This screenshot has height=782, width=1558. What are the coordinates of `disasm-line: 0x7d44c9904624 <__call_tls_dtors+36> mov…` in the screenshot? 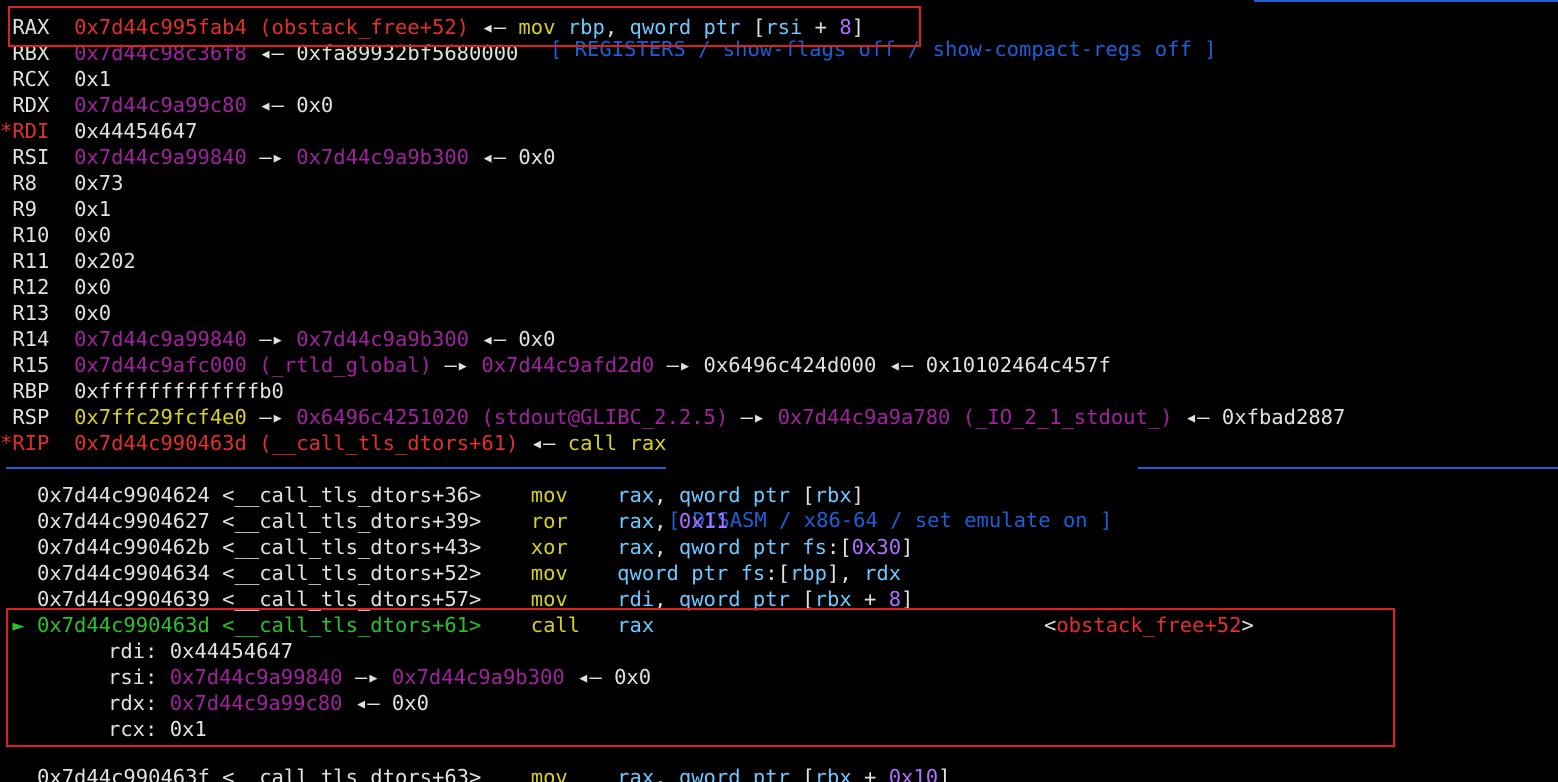 It's located at (432, 495).